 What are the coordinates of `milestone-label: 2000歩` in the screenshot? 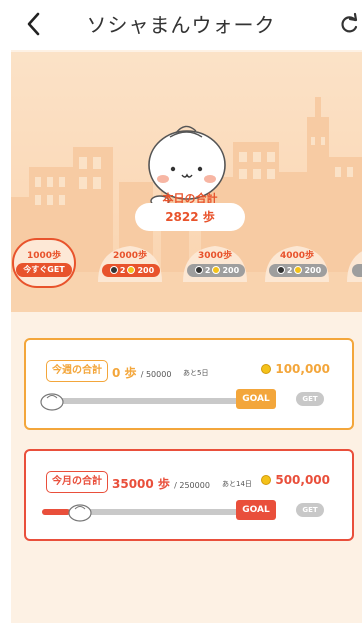 It's located at (130, 256).